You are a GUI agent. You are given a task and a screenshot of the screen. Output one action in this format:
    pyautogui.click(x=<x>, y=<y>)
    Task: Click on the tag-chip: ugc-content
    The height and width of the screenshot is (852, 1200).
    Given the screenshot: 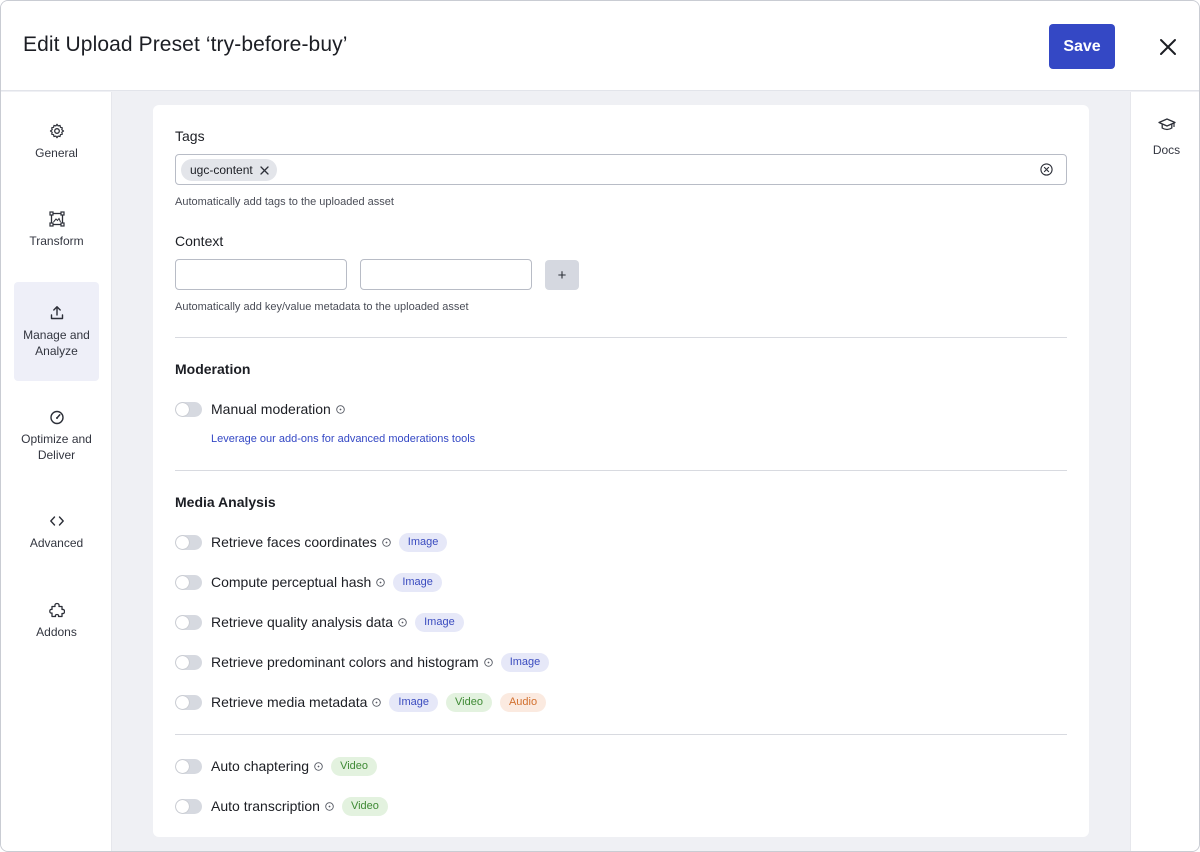 What is the action you would take?
    pyautogui.click(x=229, y=170)
    